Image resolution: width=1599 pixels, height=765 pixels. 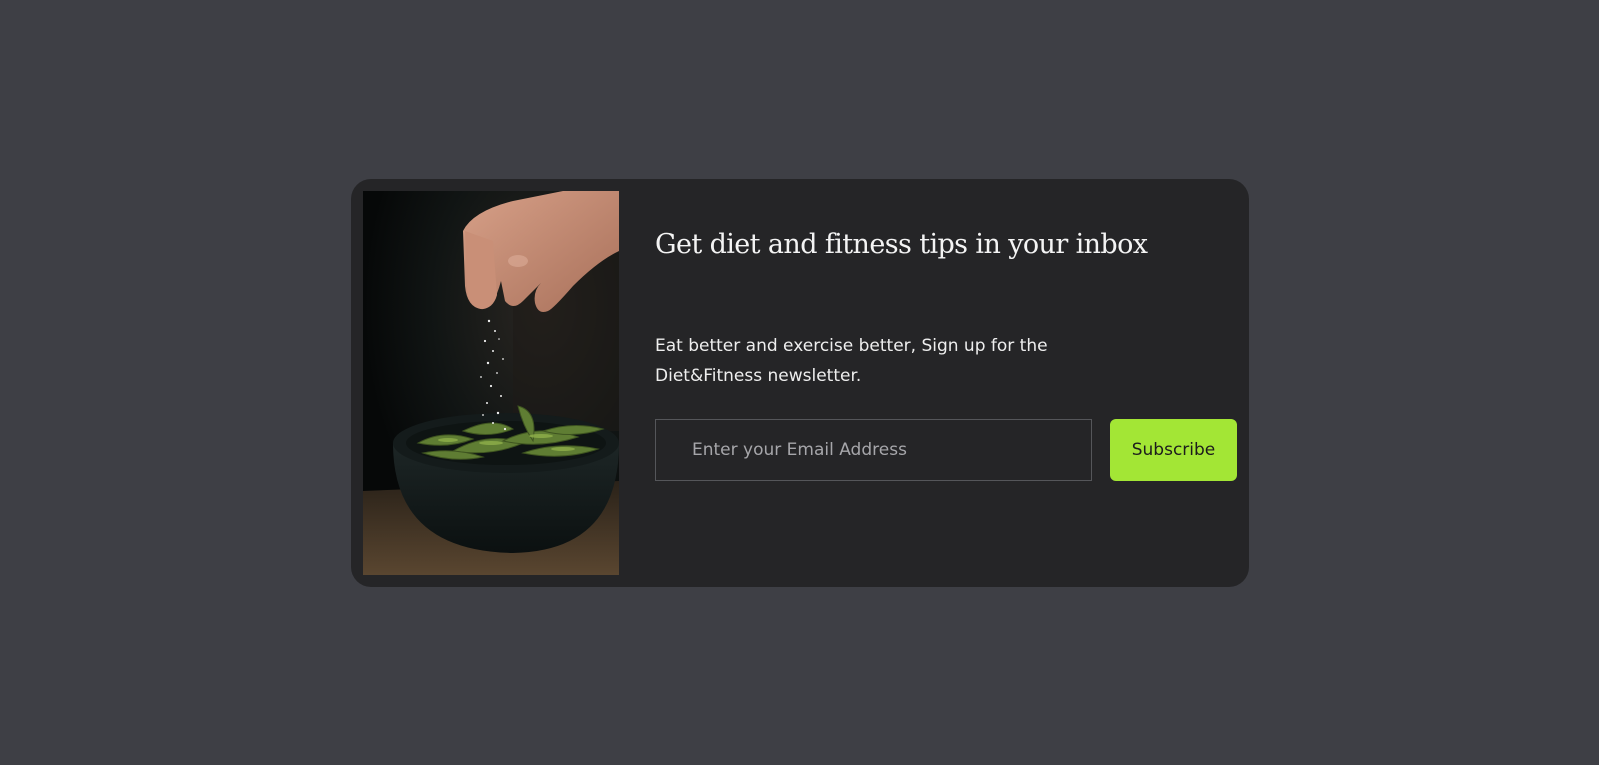 What do you see at coordinates (901, 244) in the screenshot?
I see `newsletter-title: Get diet and fitness tips in your inbox` at bounding box center [901, 244].